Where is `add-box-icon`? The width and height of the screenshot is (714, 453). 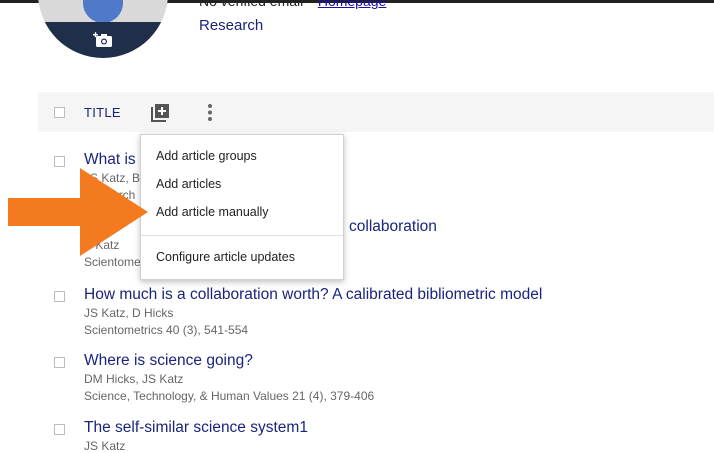 add-box-icon is located at coordinates (160, 112).